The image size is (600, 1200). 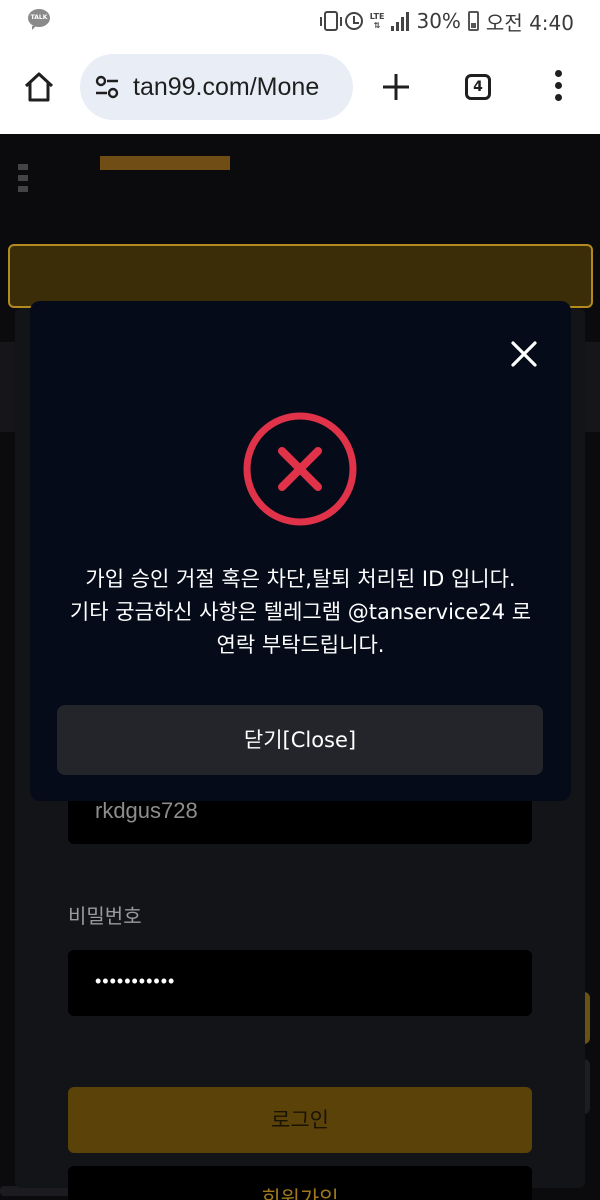 What do you see at coordinates (300, 740) in the screenshot?
I see `close-button: 닫기[Close]` at bounding box center [300, 740].